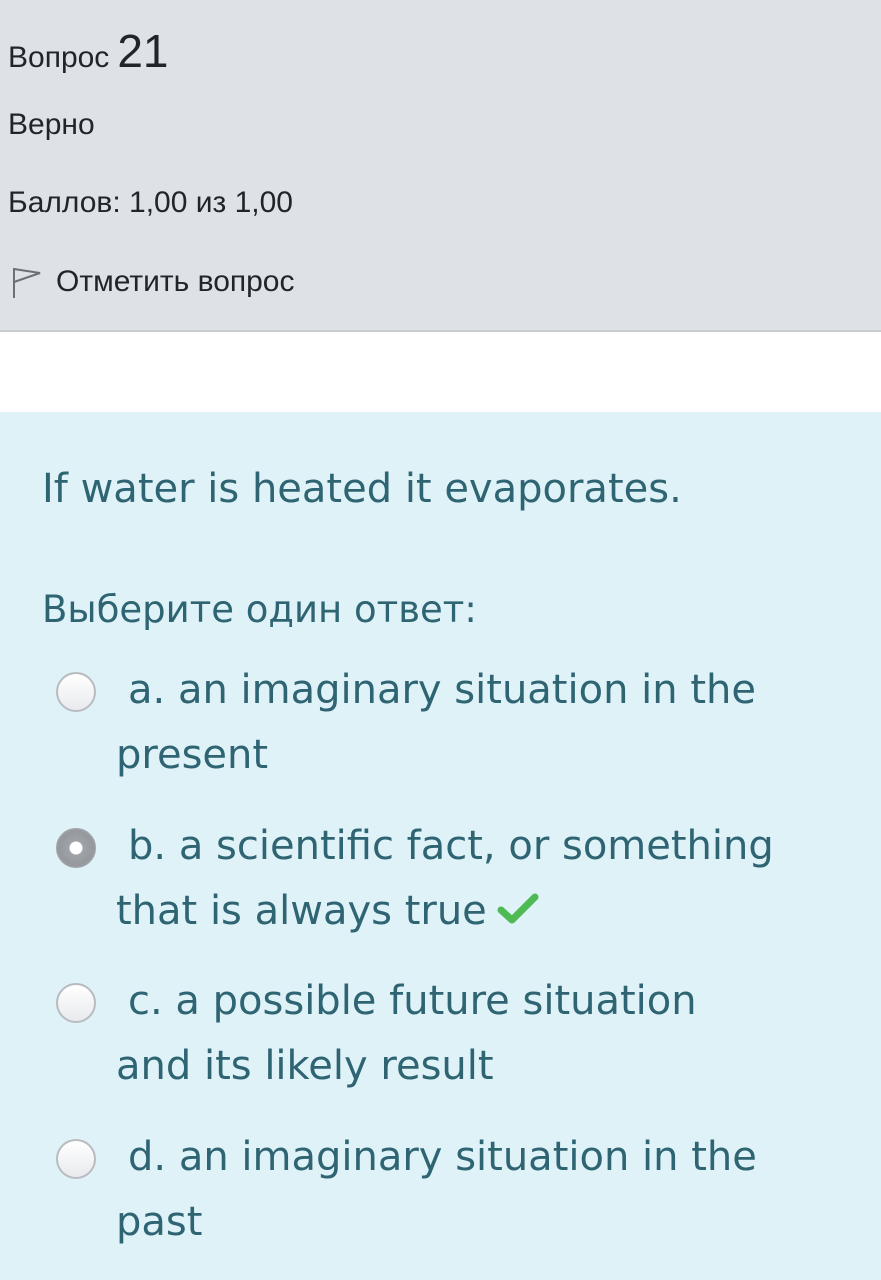 Image resolution: width=881 pixels, height=1280 pixels. Describe the element at coordinates (26, 282) in the screenshot. I see `flag-outline-icon` at that location.